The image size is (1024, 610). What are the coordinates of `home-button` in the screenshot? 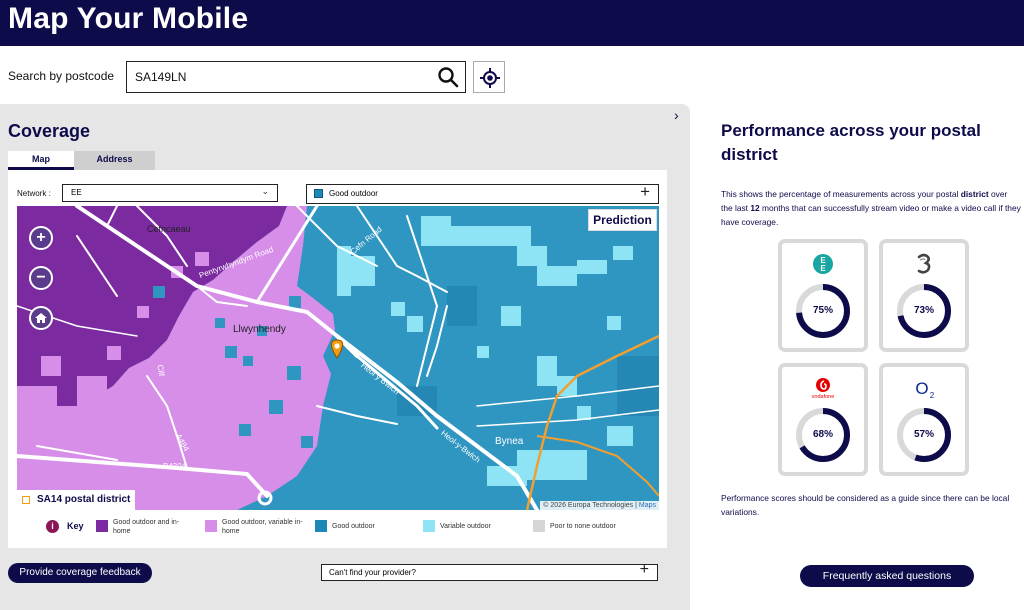 It's located at (41, 318).